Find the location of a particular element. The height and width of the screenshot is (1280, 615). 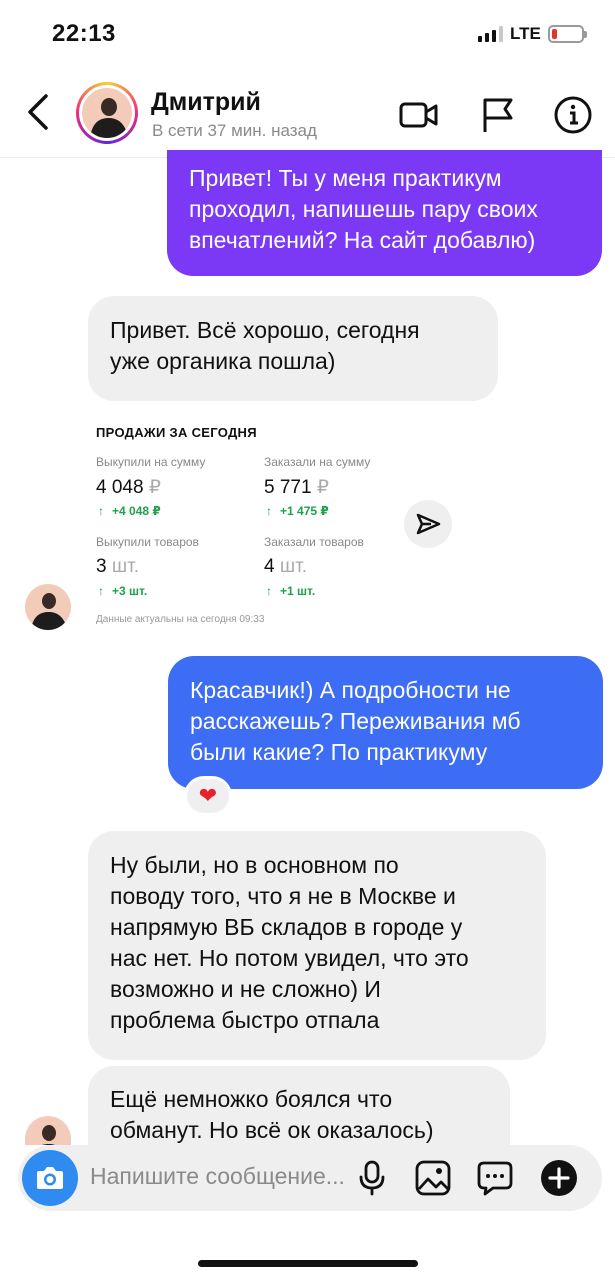

flag-icon is located at coordinates (498, 115).